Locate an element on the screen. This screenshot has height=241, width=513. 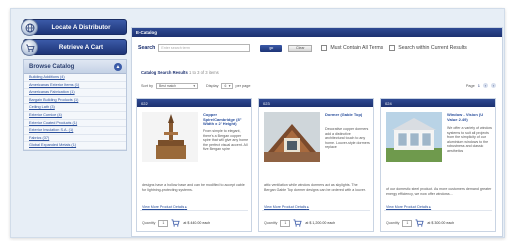
quantity-row: Quantity 1 at $ 300.00 each is located at coordinates (420, 223).